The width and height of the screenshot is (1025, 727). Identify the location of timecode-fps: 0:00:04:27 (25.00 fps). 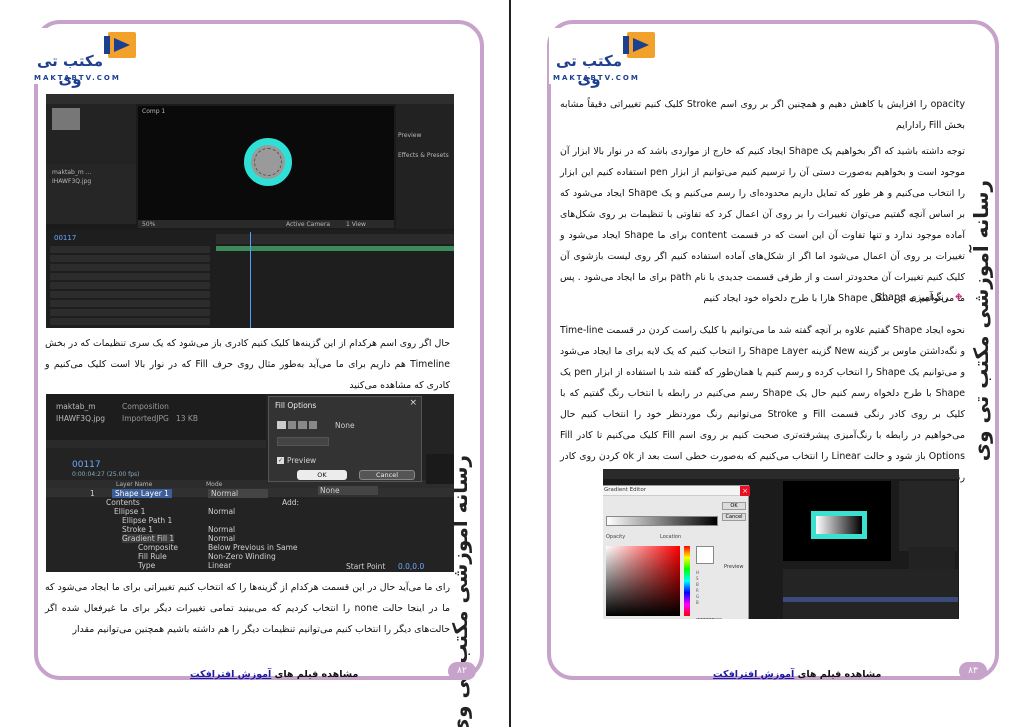
(106, 474).